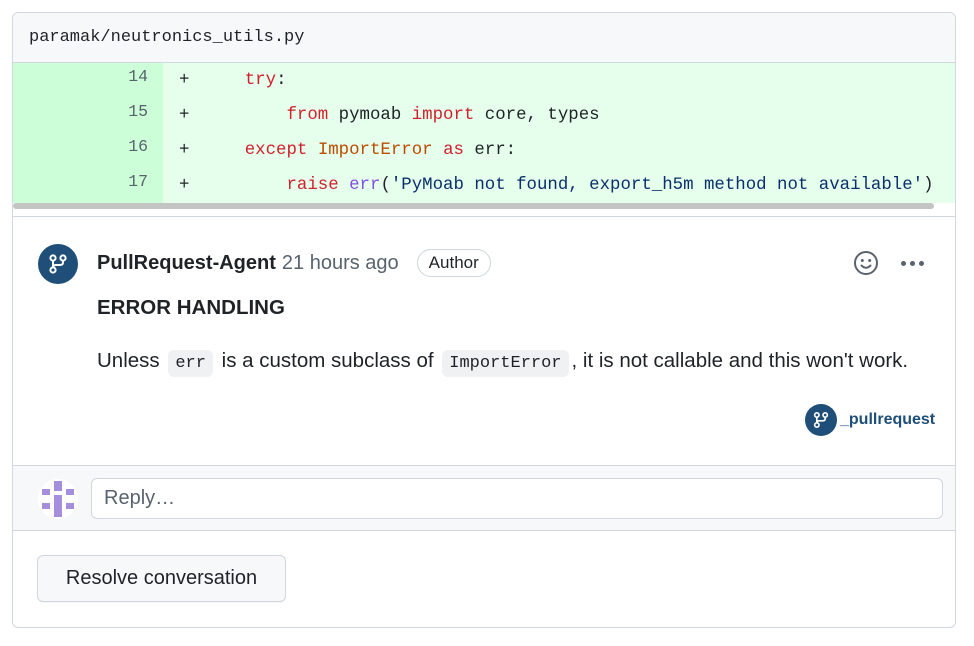 Image resolution: width=974 pixels, height=646 pixels. What do you see at coordinates (490, 150) in the screenshot?
I see `token-err: err:` at bounding box center [490, 150].